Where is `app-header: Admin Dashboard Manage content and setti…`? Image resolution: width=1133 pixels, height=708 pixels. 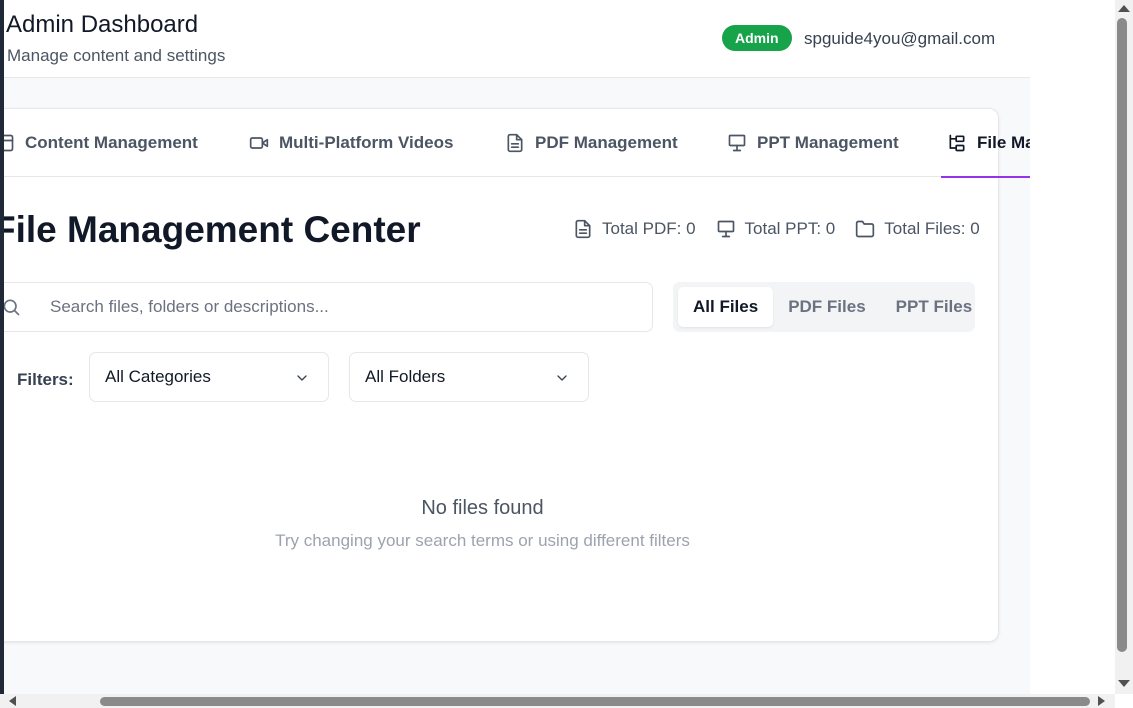 app-header: Admin Dashboard Manage content and setti… is located at coordinates (517, 39).